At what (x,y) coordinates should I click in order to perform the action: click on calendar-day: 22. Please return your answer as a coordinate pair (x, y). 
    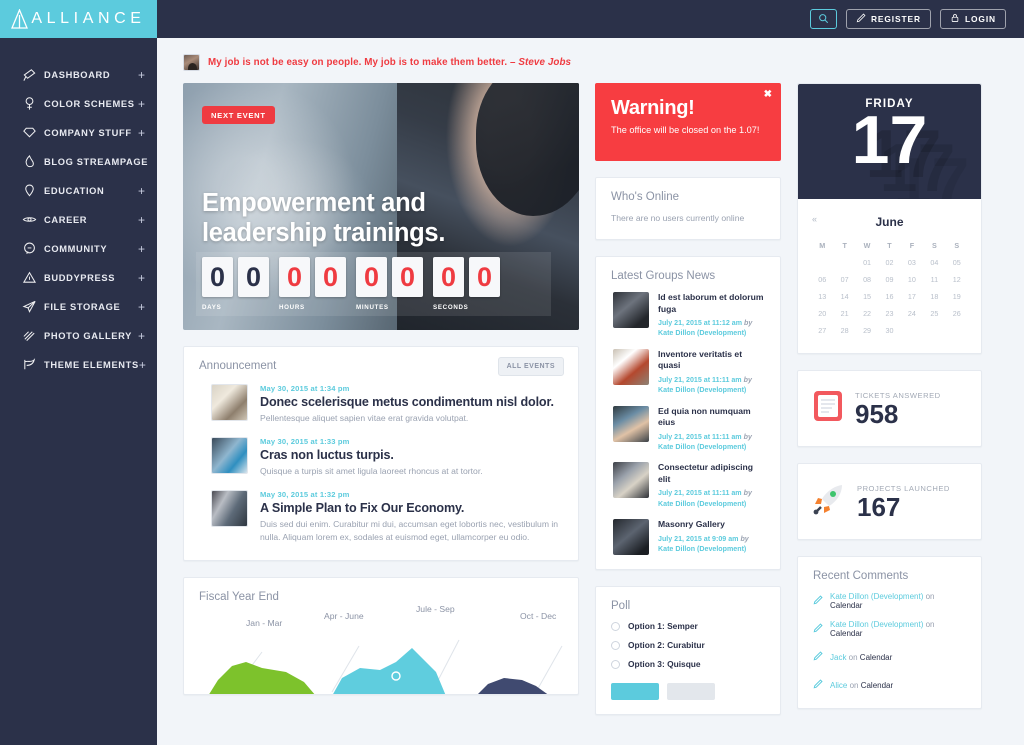
    Looking at the image, I should click on (867, 313).